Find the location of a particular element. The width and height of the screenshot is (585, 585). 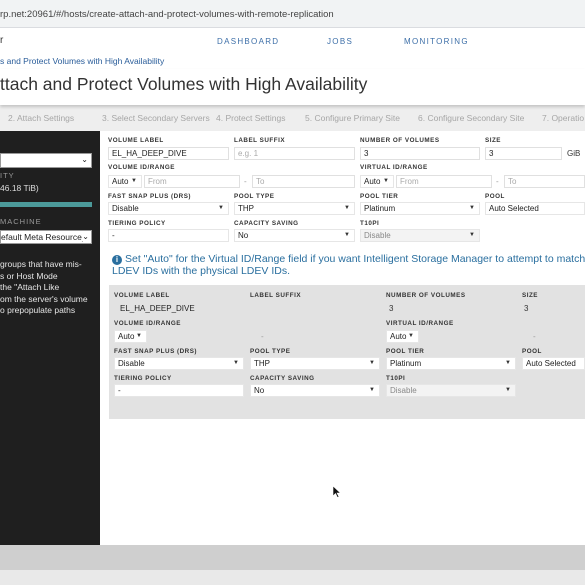

volume-id-range-label: VOLUME ID/RANGE is located at coordinates (141, 167).